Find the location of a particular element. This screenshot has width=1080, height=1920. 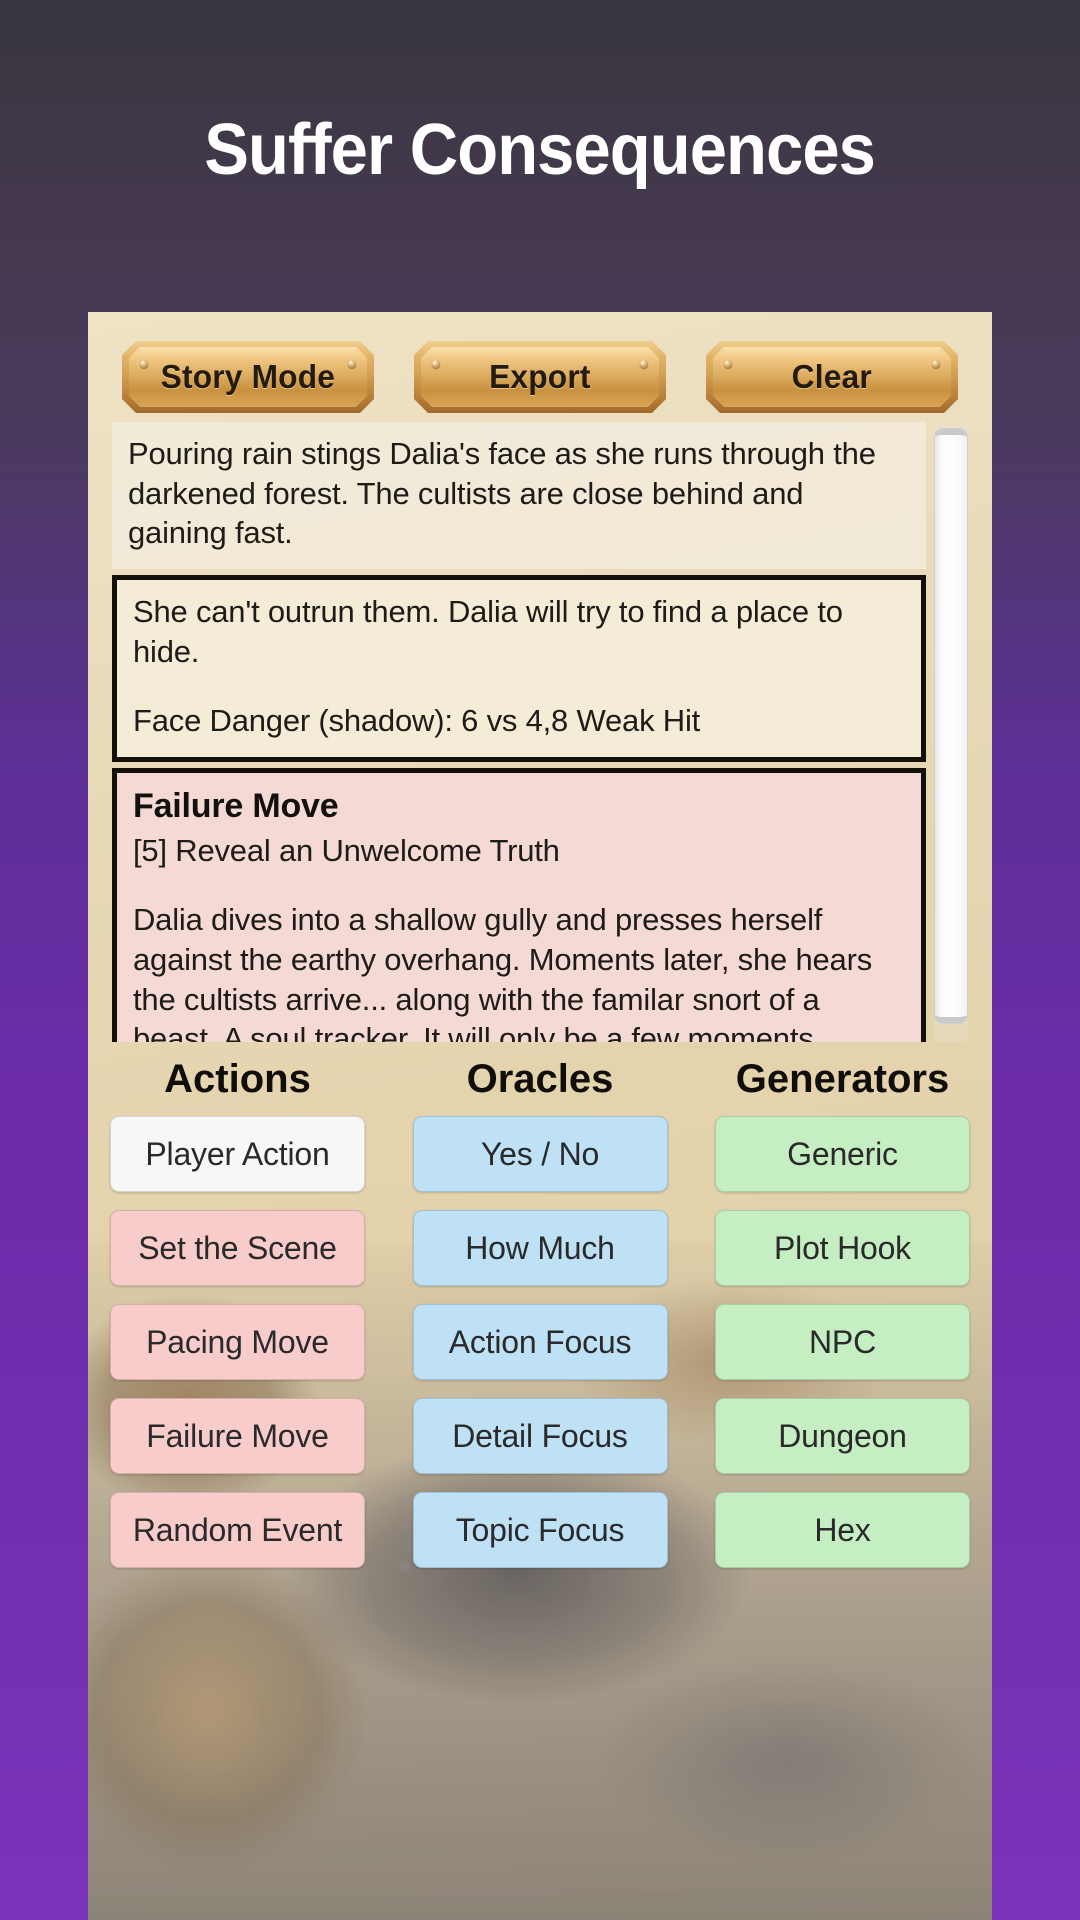

clear-button: Clear is located at coordinates (832, 377).